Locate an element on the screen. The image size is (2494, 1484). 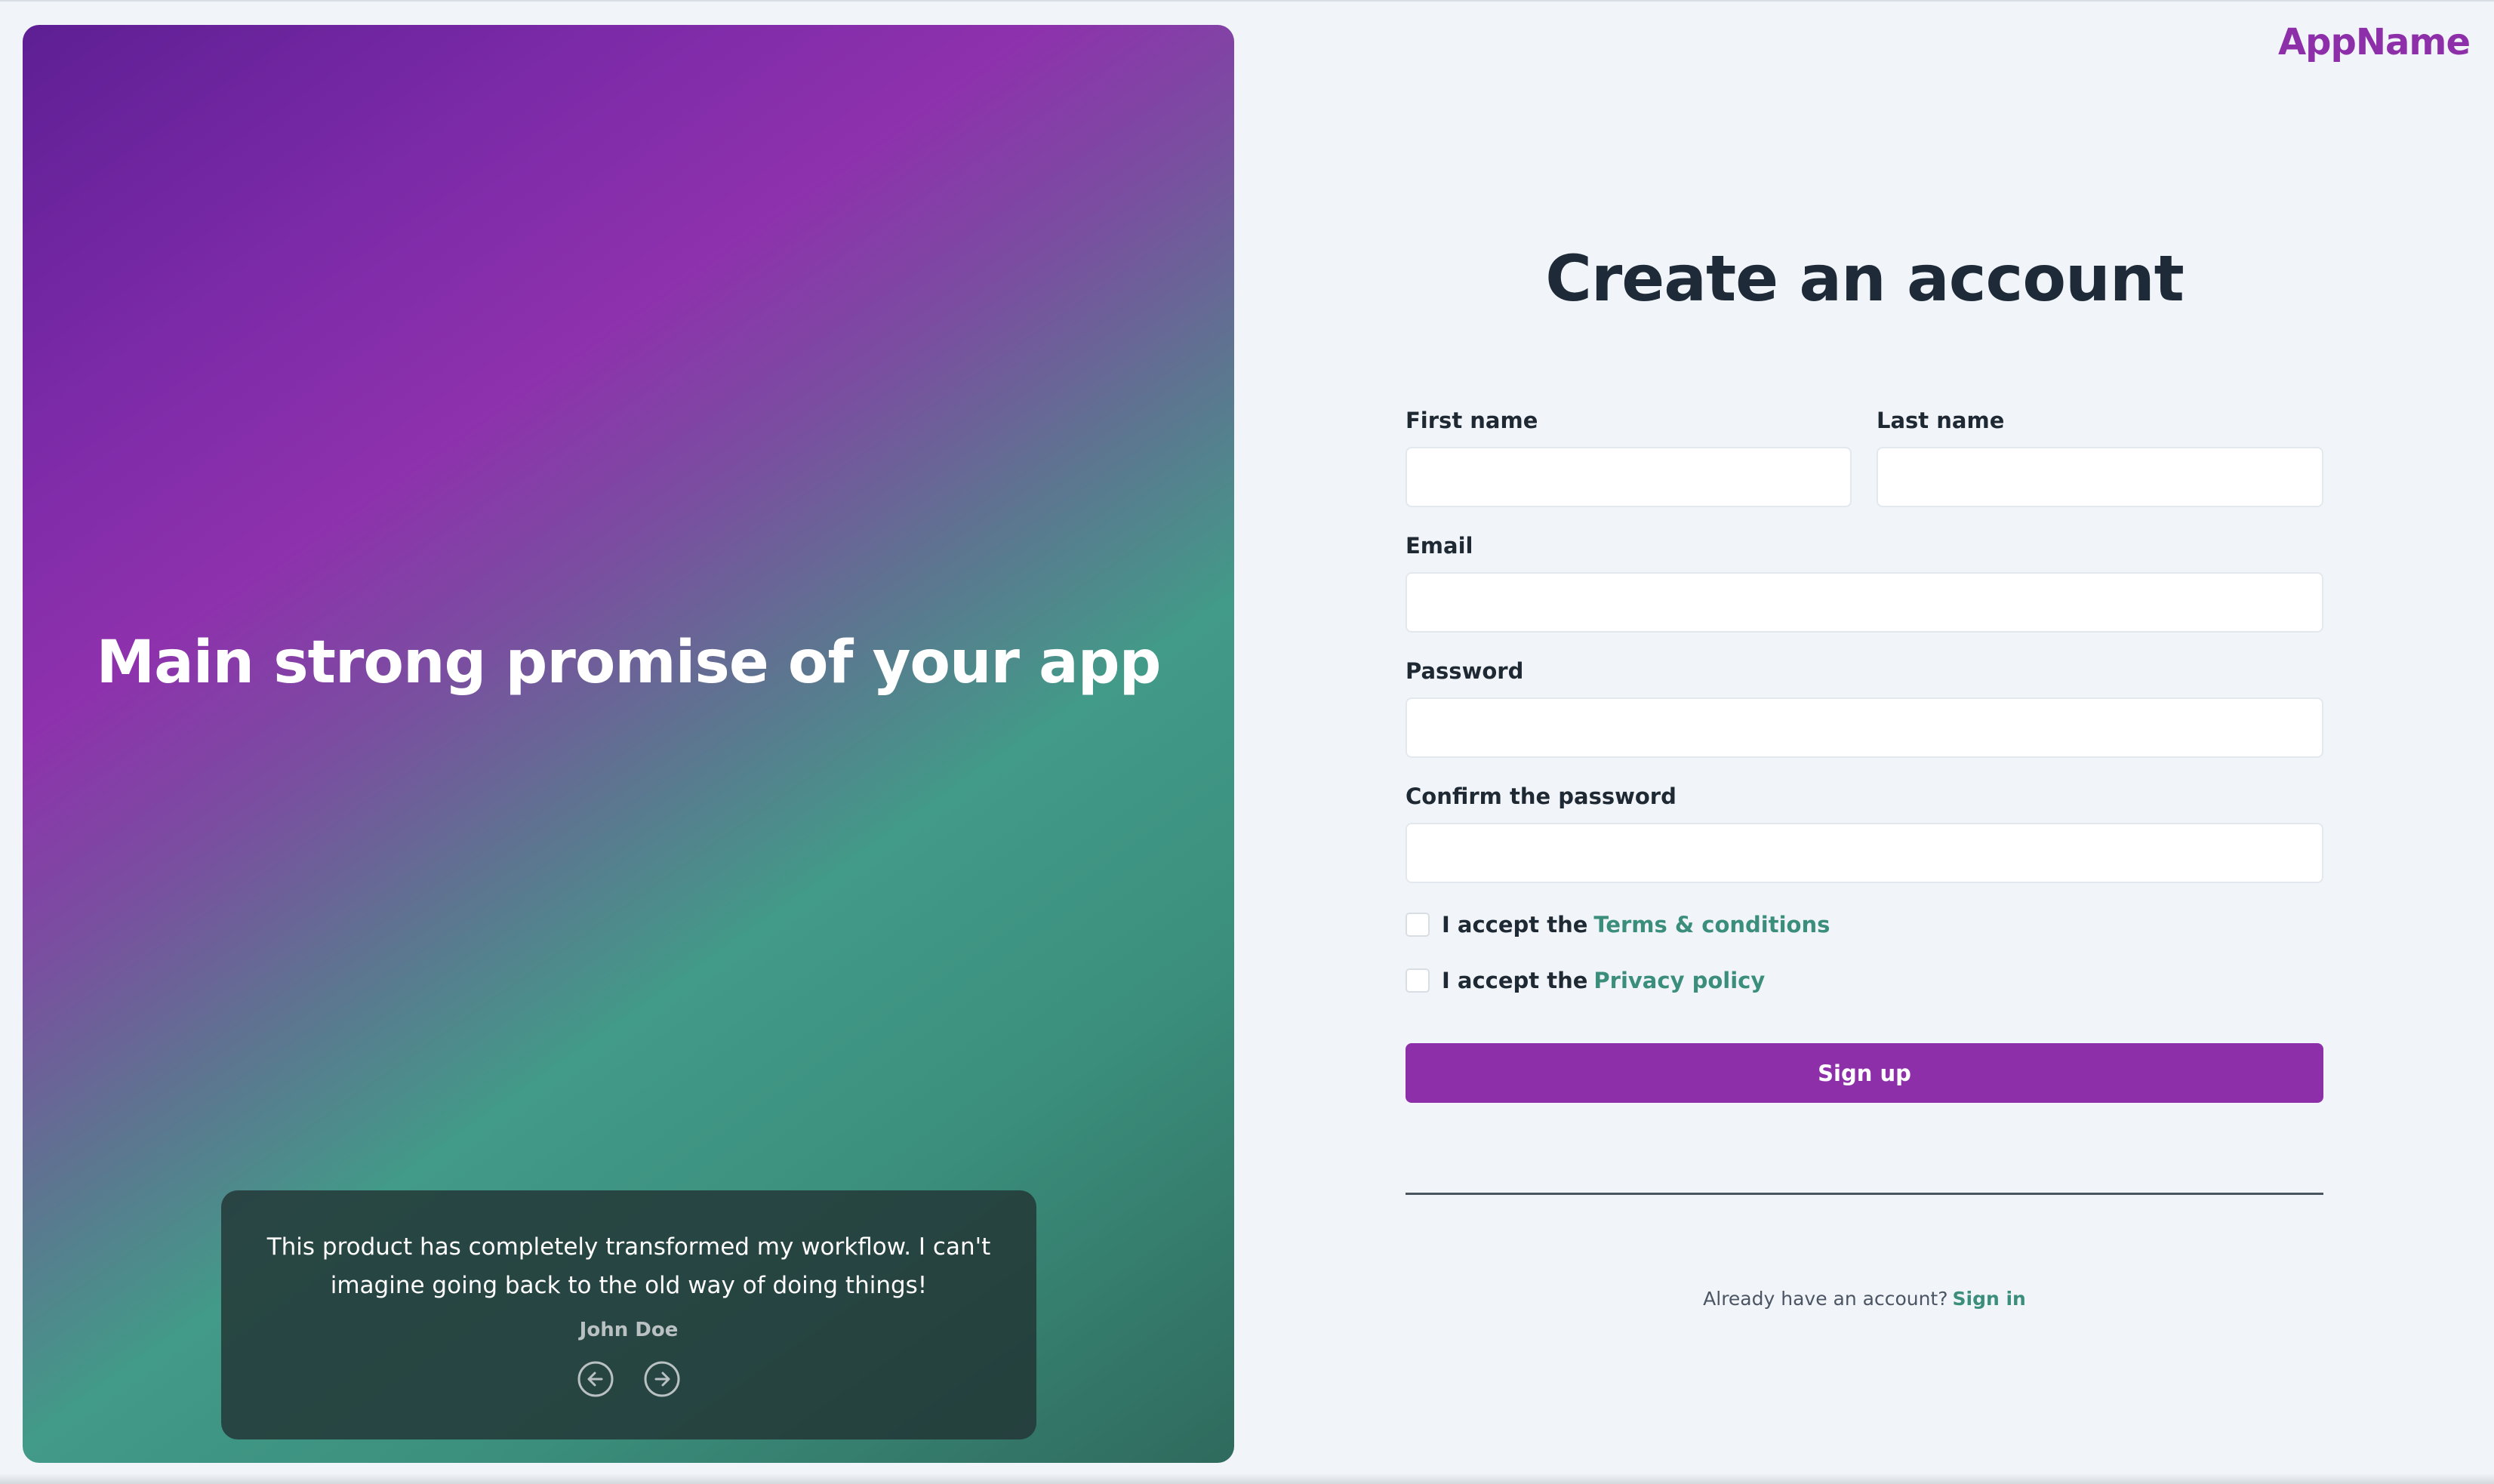
last-name-label: Last name is located at coordinates (1941, 420).